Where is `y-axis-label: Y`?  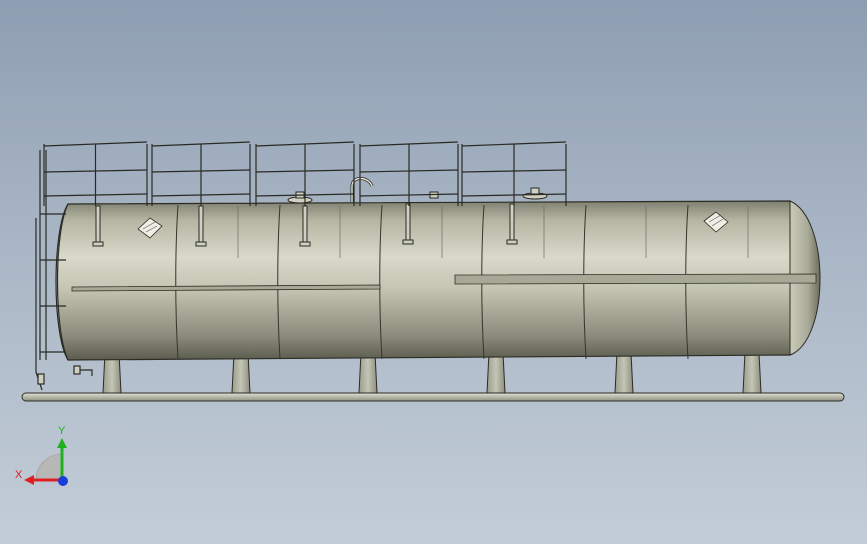
y-axis-label: Y is located at coordinates (62, 431).